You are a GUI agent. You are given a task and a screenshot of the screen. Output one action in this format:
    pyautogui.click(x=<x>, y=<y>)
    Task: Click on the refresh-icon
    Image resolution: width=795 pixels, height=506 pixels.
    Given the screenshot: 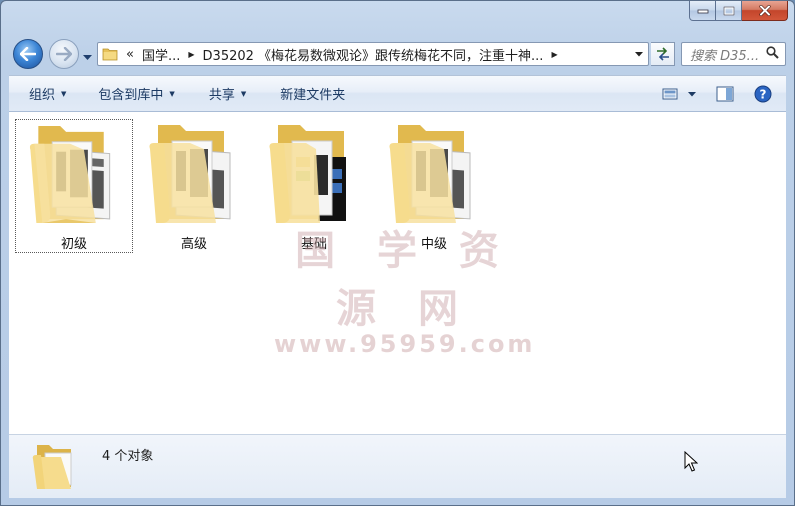 What is the action you would take?
    pyautogui.click(x=662, y=54)
    